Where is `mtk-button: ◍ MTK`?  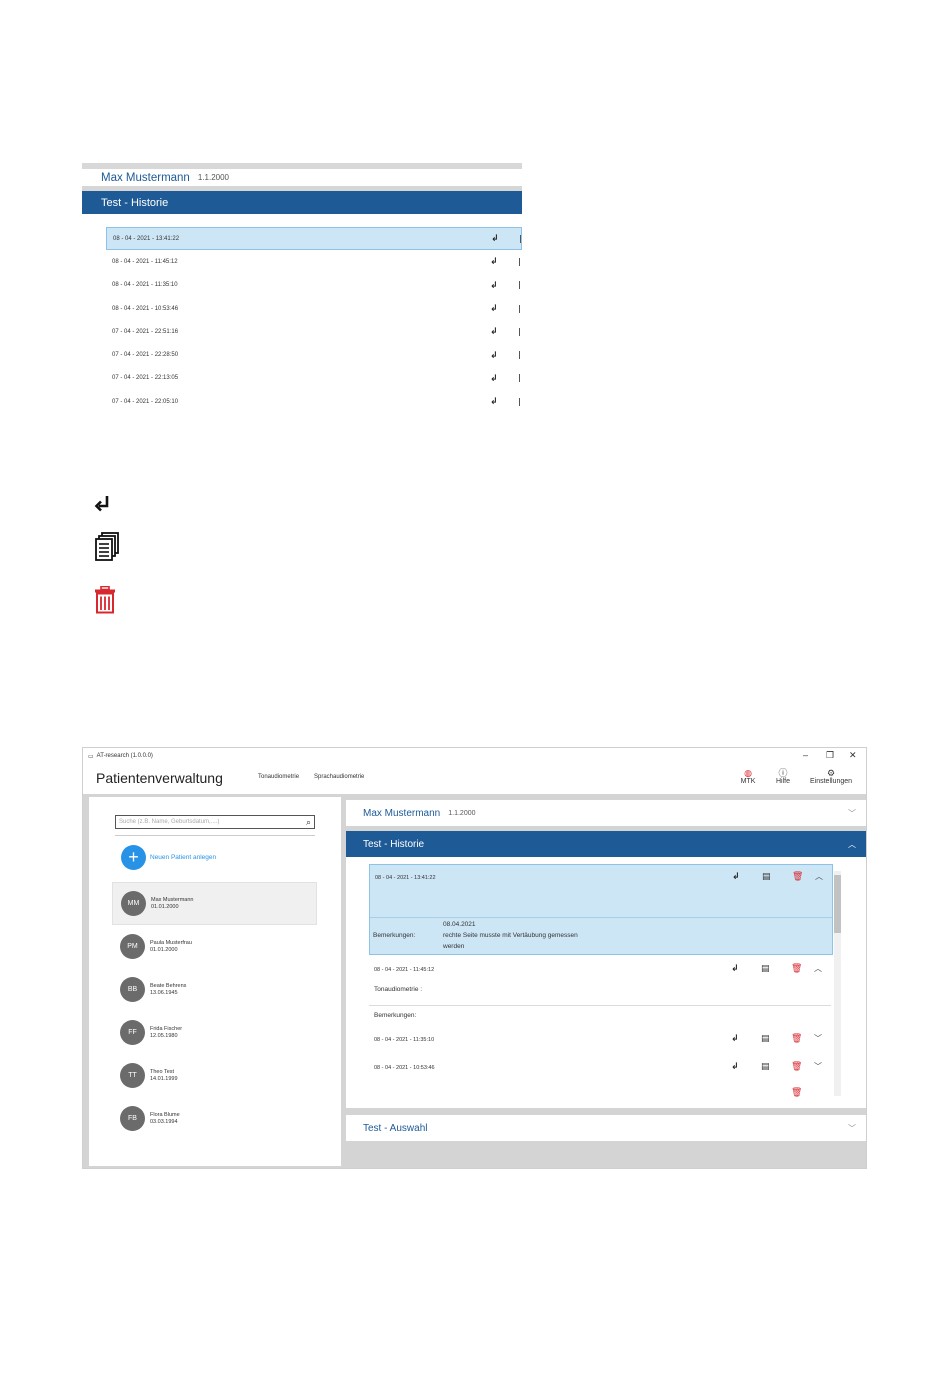
mtk-button: ◍ MTK is located at coordinates (748, 776).